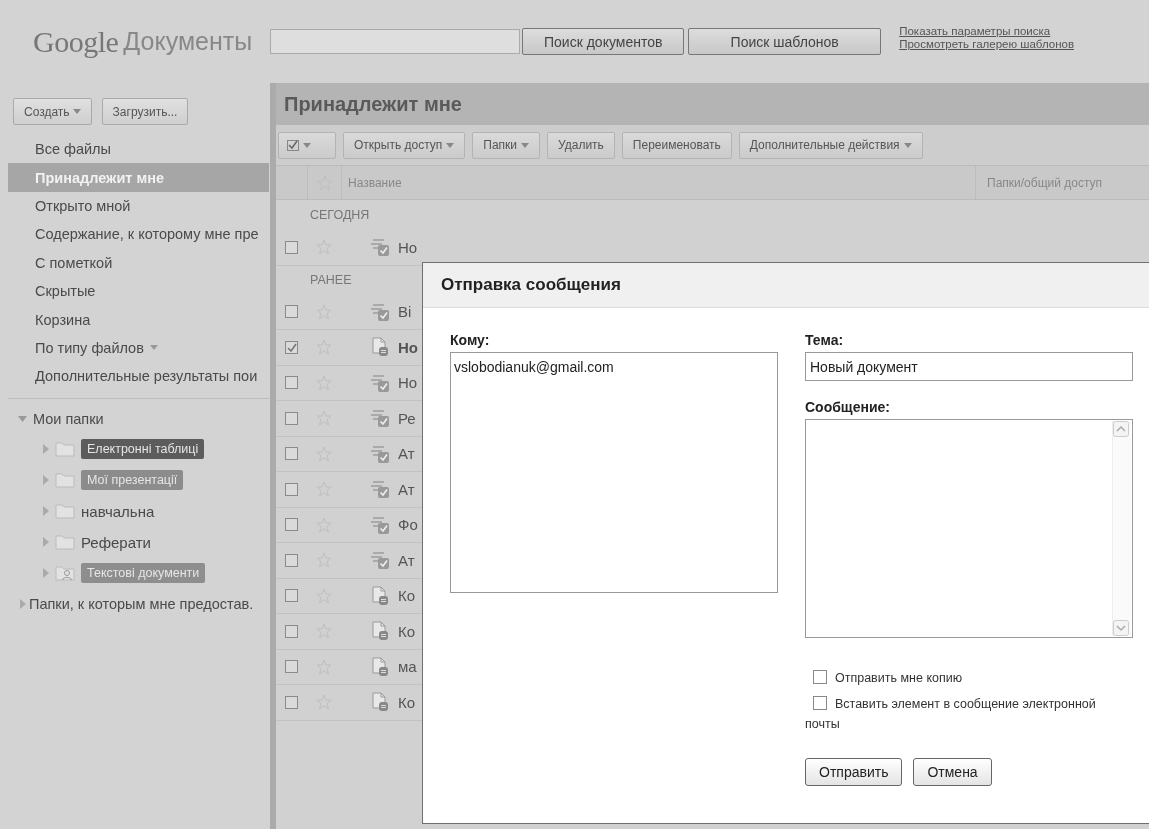 Image resolution: width=1149 pixels, height=829 pixels. What do you see at coordinates (987, 31) in the screenshot?
I see `link: Показать параметры поиска` at bounding box center [987, 31].